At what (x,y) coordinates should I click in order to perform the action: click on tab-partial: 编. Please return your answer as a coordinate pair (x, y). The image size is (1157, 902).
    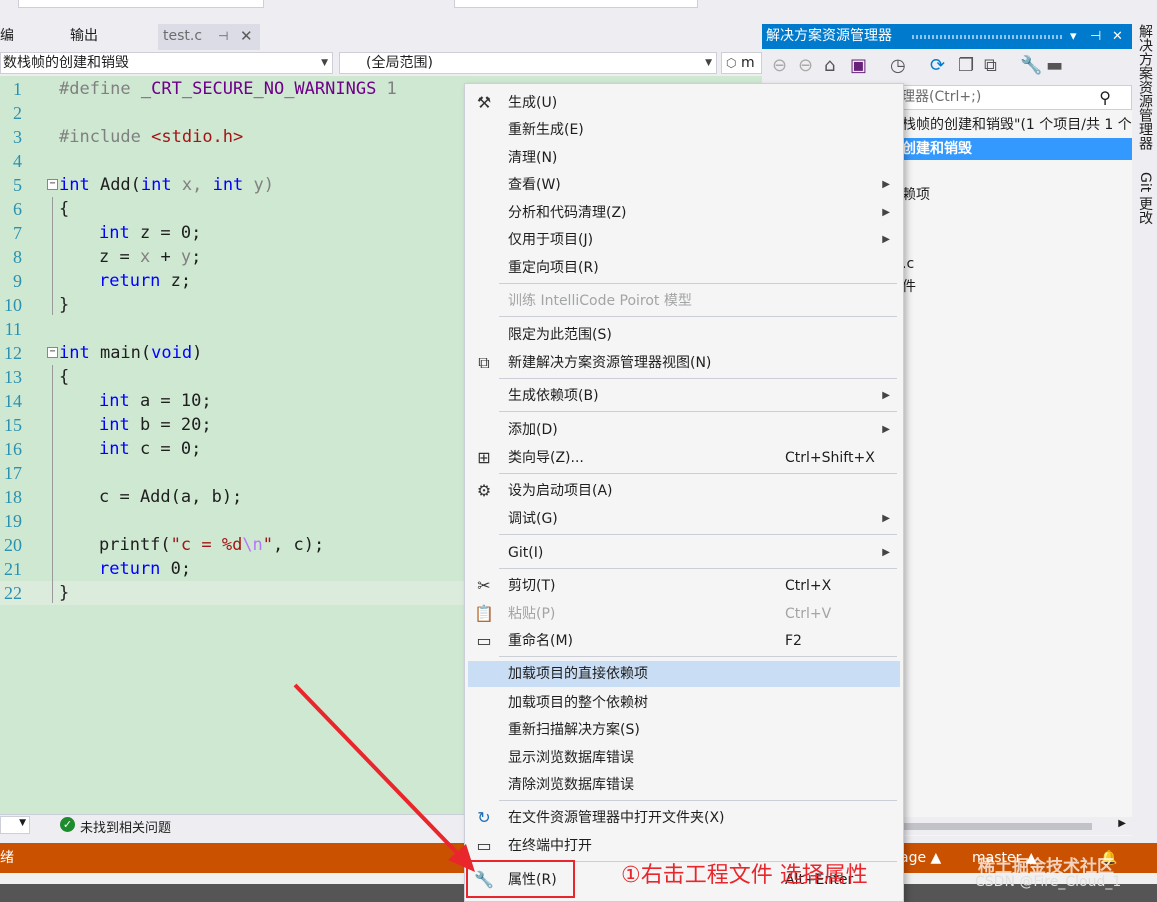
    Looking at the image, I should click on (15, 37).